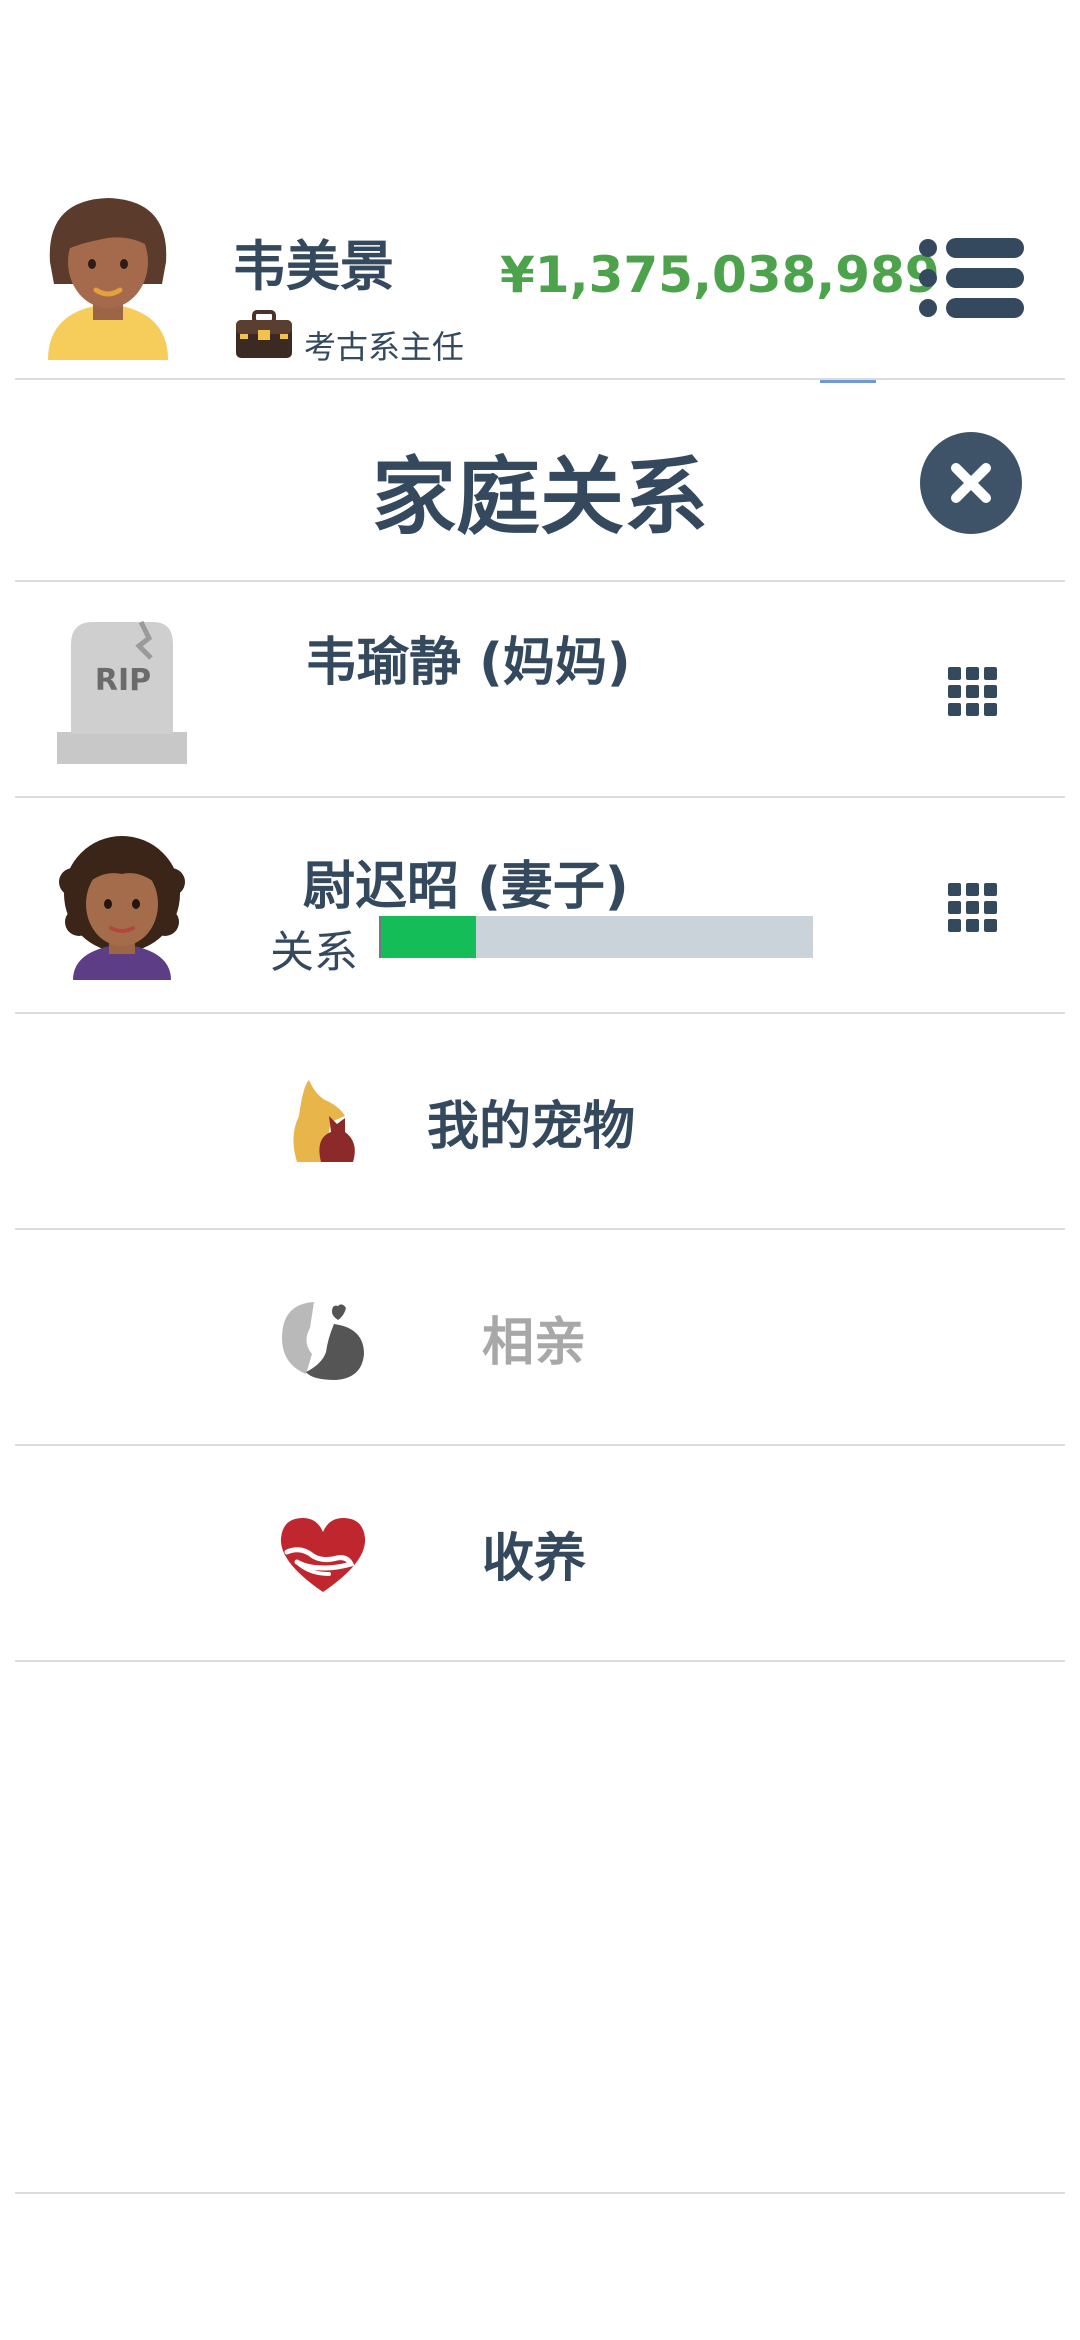 This screenshot has height=2340, width=1080. Describe the element at coordinates (468, 663) in the screenshot. I see `family-member-name: 韦瑜静 (妈妈)` at that location.